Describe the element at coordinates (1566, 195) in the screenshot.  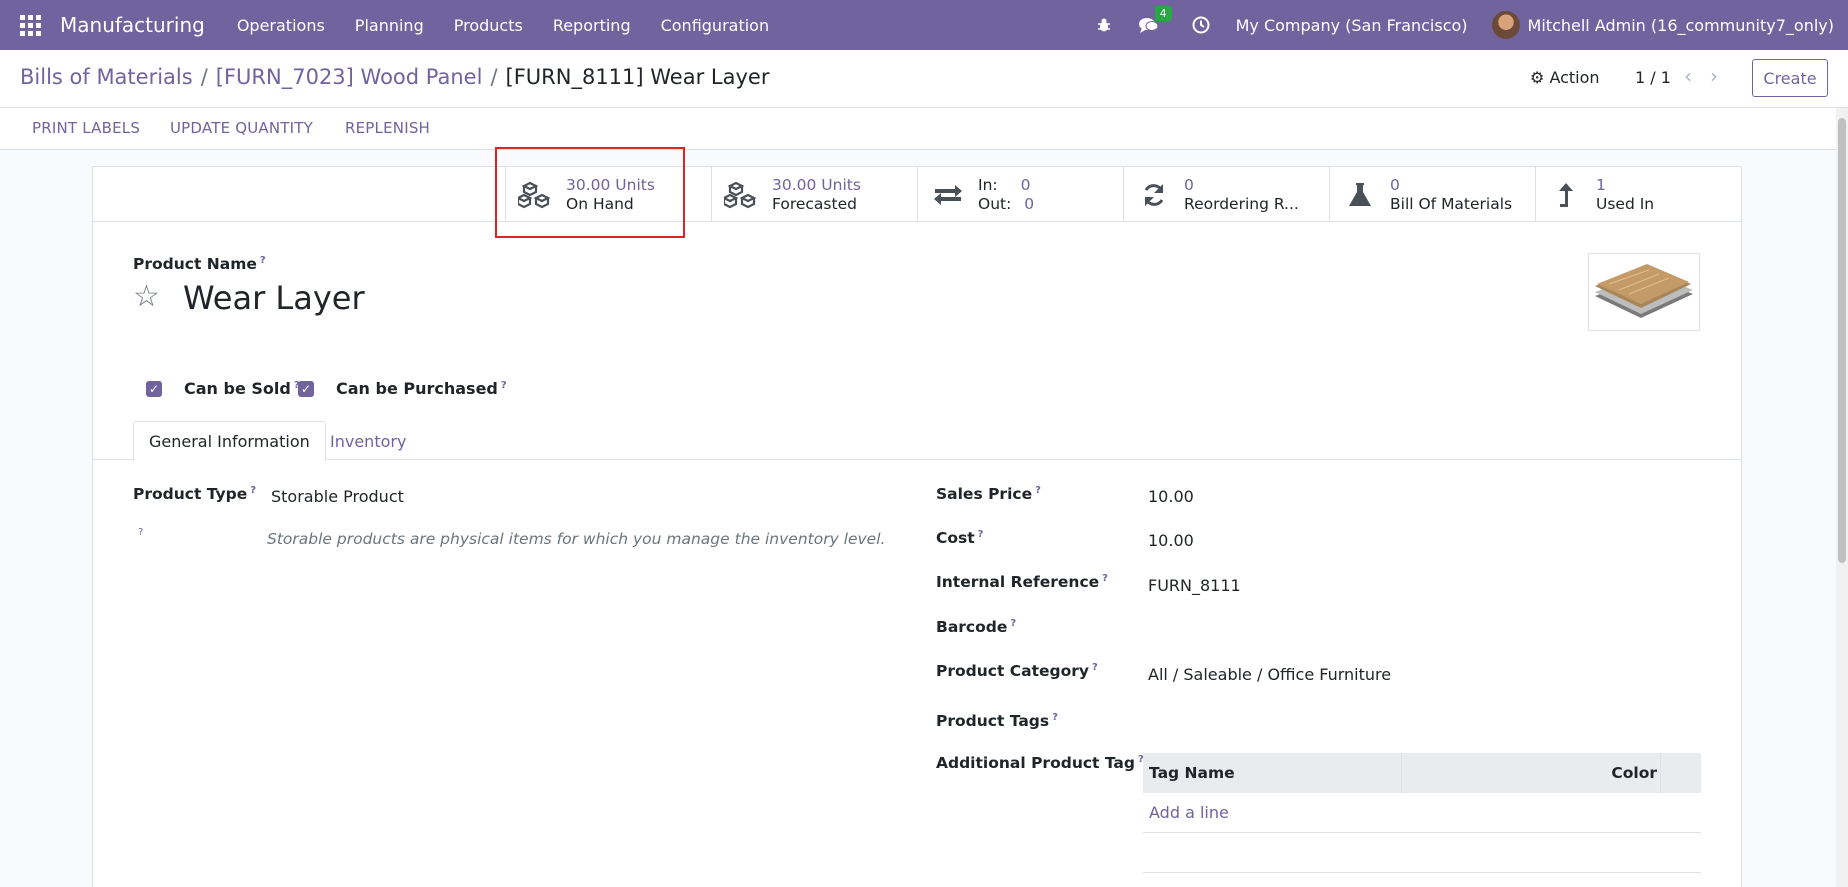
I see `level-up-icon` at that location.